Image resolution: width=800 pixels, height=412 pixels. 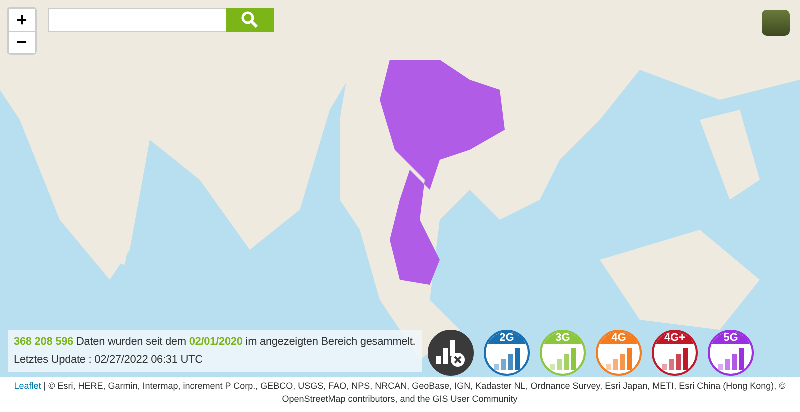 I want to click on data-count-text: 368 208 596 Daten wurden seit dem 02/01/2020 im angezeigten Bereich gesammelt., so click(x=215, y=342).